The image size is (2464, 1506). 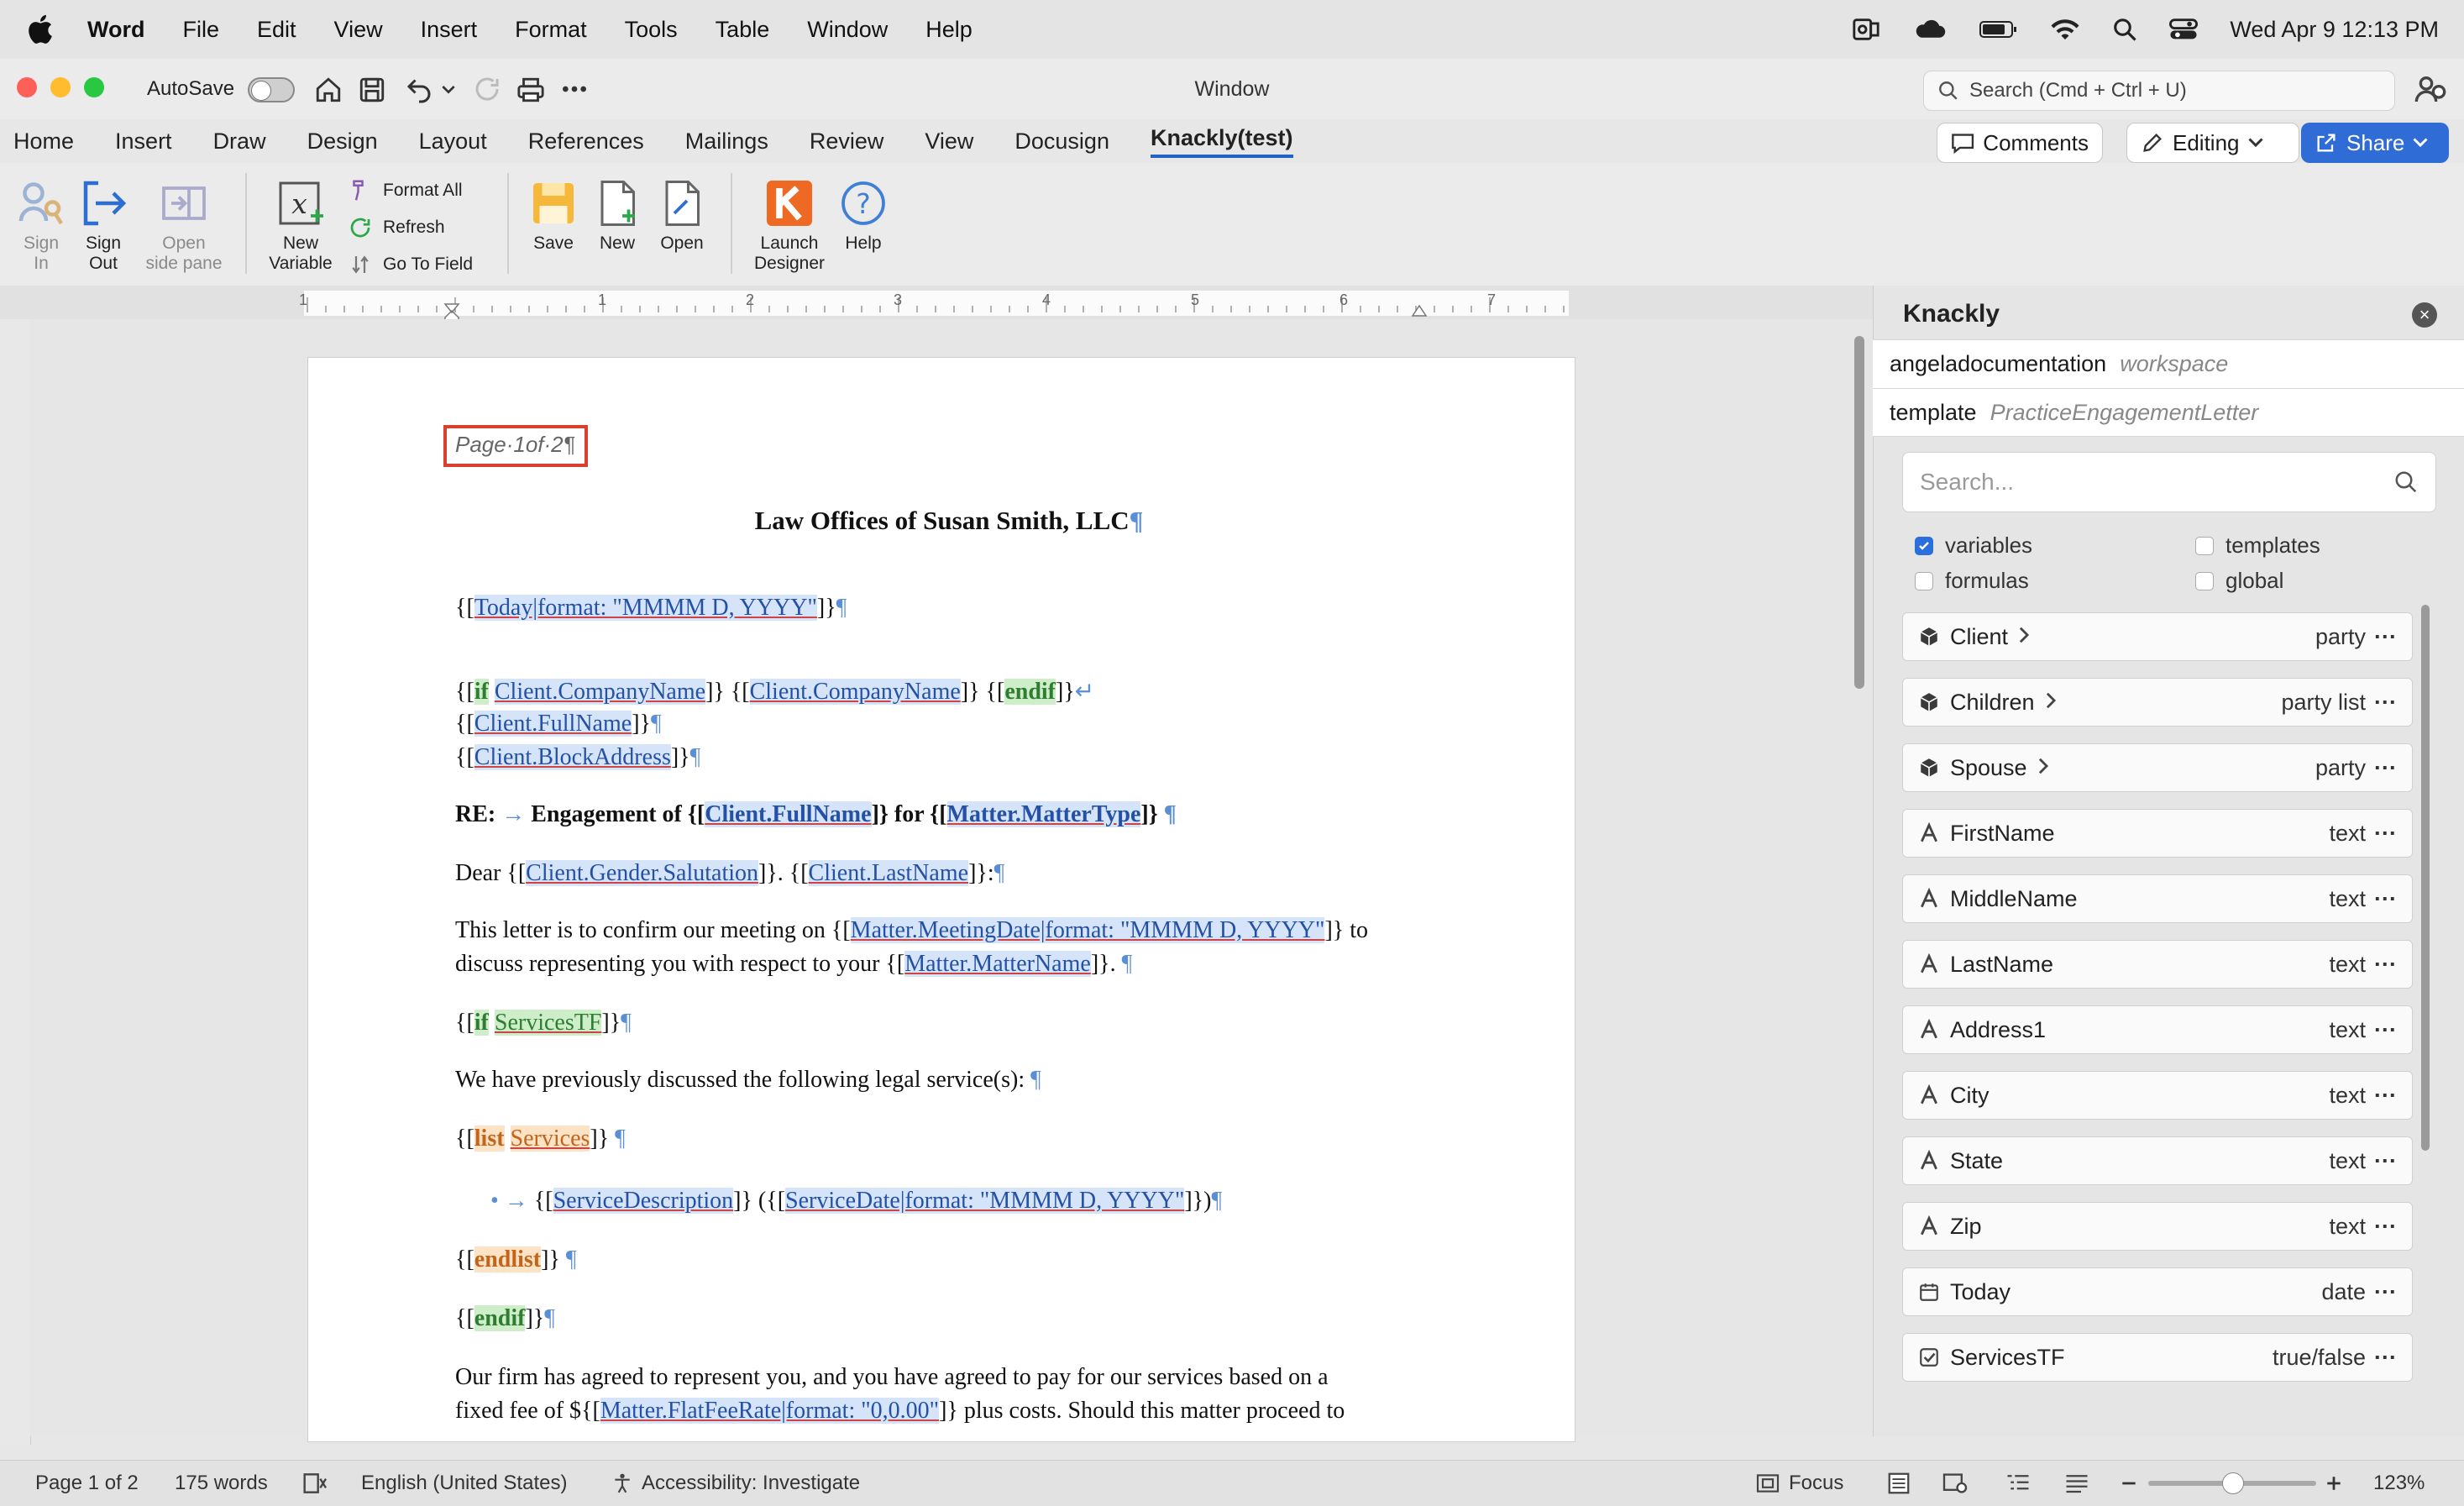 What do you see at coordinates (2124, 29) in the screenshot?
I see `spotlight-search-icon` at bounding box center [2124, 29].